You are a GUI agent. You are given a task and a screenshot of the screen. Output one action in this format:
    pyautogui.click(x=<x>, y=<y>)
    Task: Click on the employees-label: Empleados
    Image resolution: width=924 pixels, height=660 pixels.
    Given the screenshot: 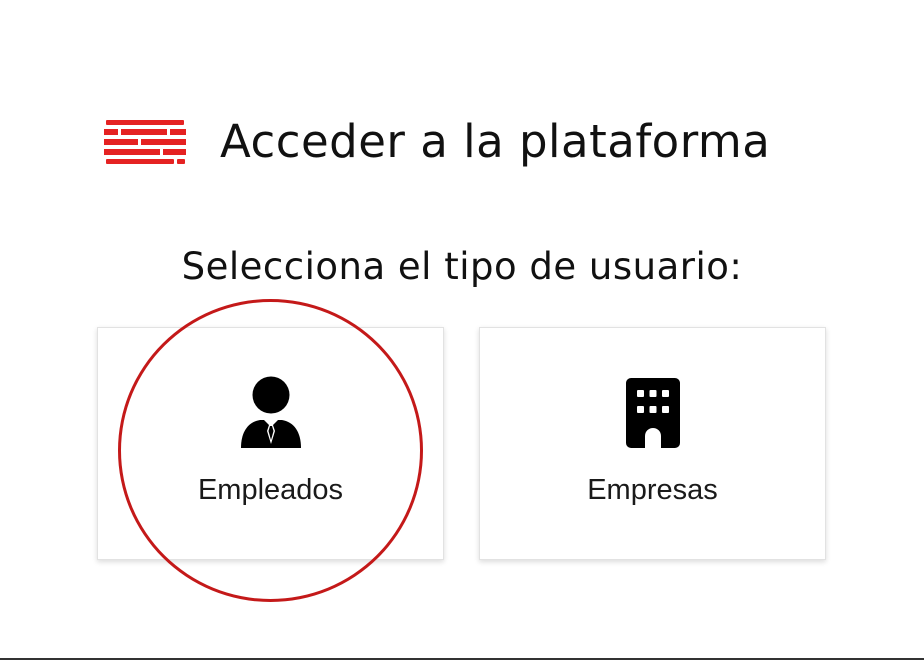 What is the action you would take?
    pyautogui.click(x=270, y=490)
    